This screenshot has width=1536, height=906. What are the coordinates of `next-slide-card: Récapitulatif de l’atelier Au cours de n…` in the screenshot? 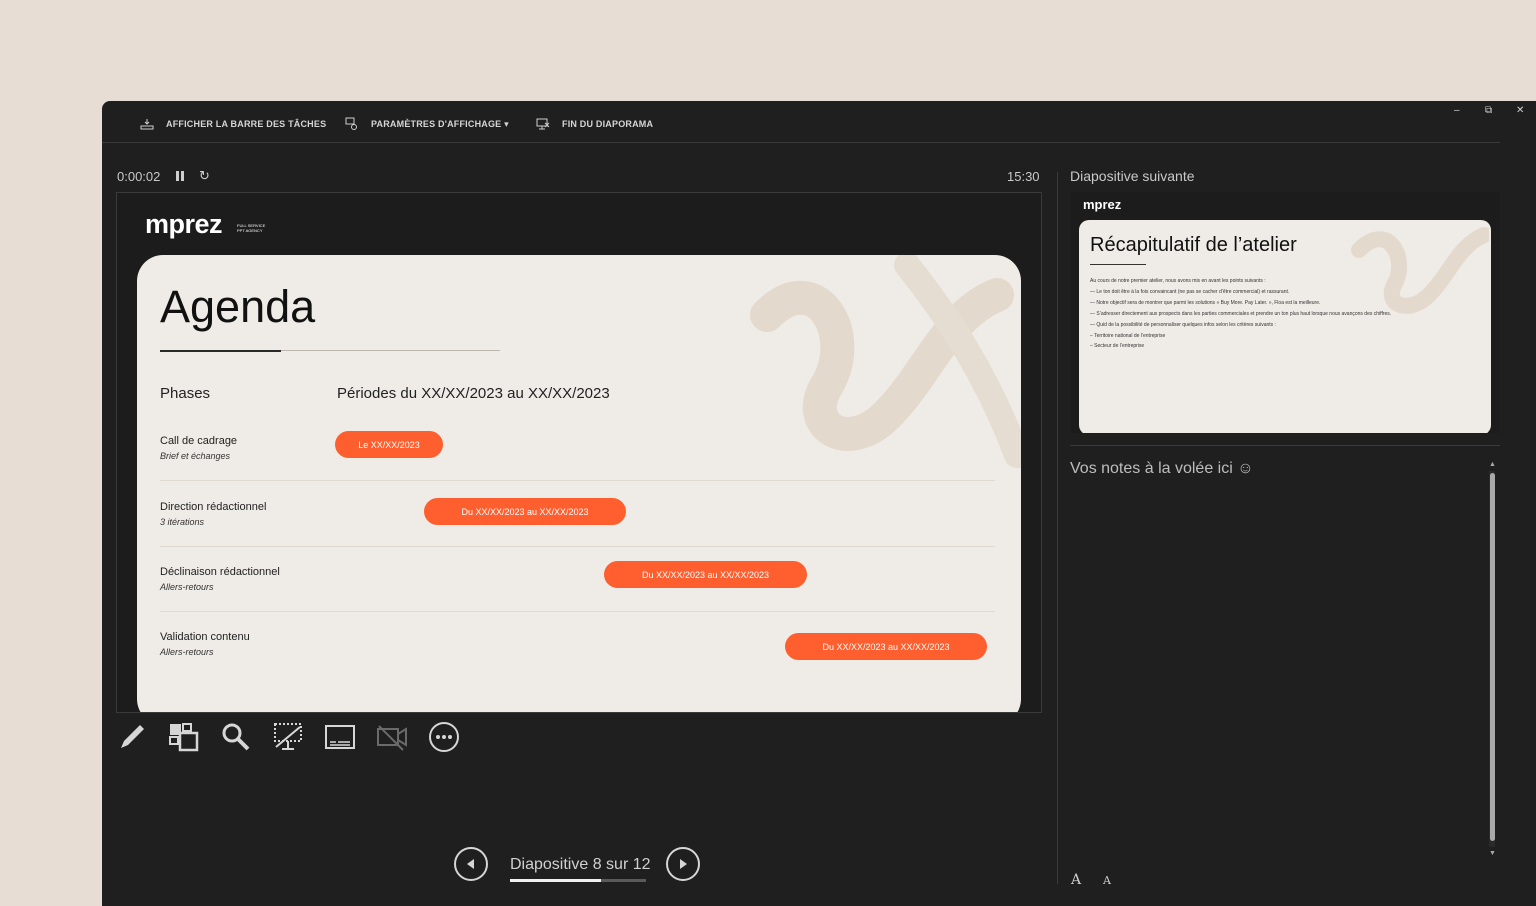 It's located at (1285, 326).